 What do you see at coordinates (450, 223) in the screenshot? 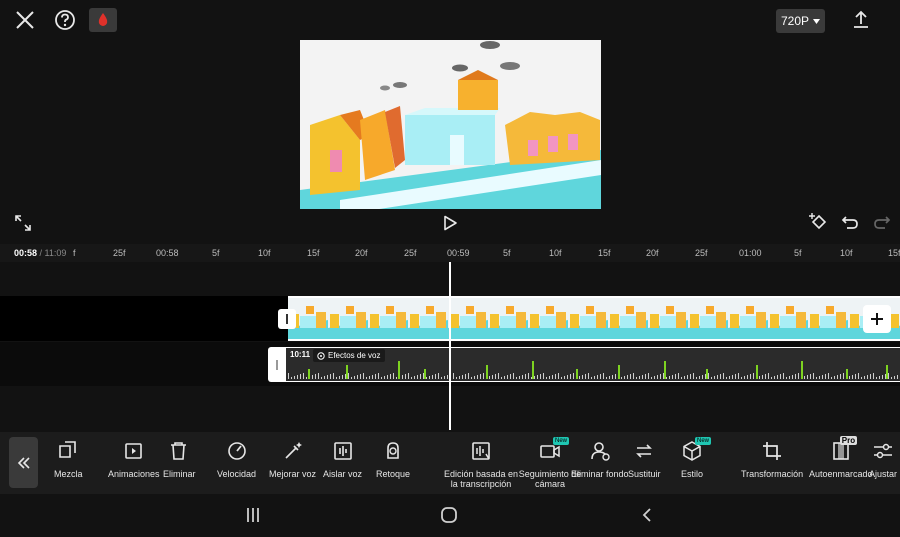
I see `play-button` at bounding box center [450, 223].